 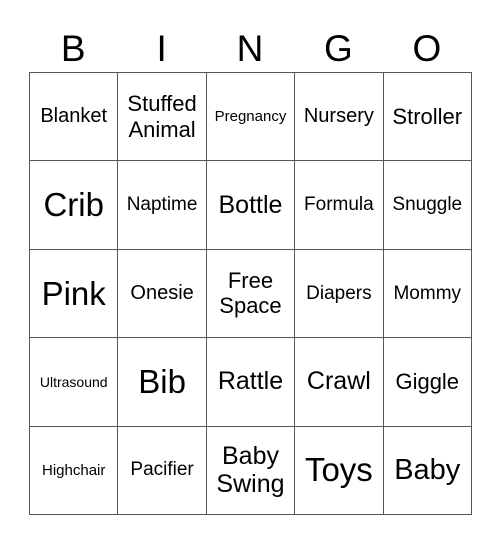 I want to click on bingo-cell: Bib, so click(x=162, y=382).